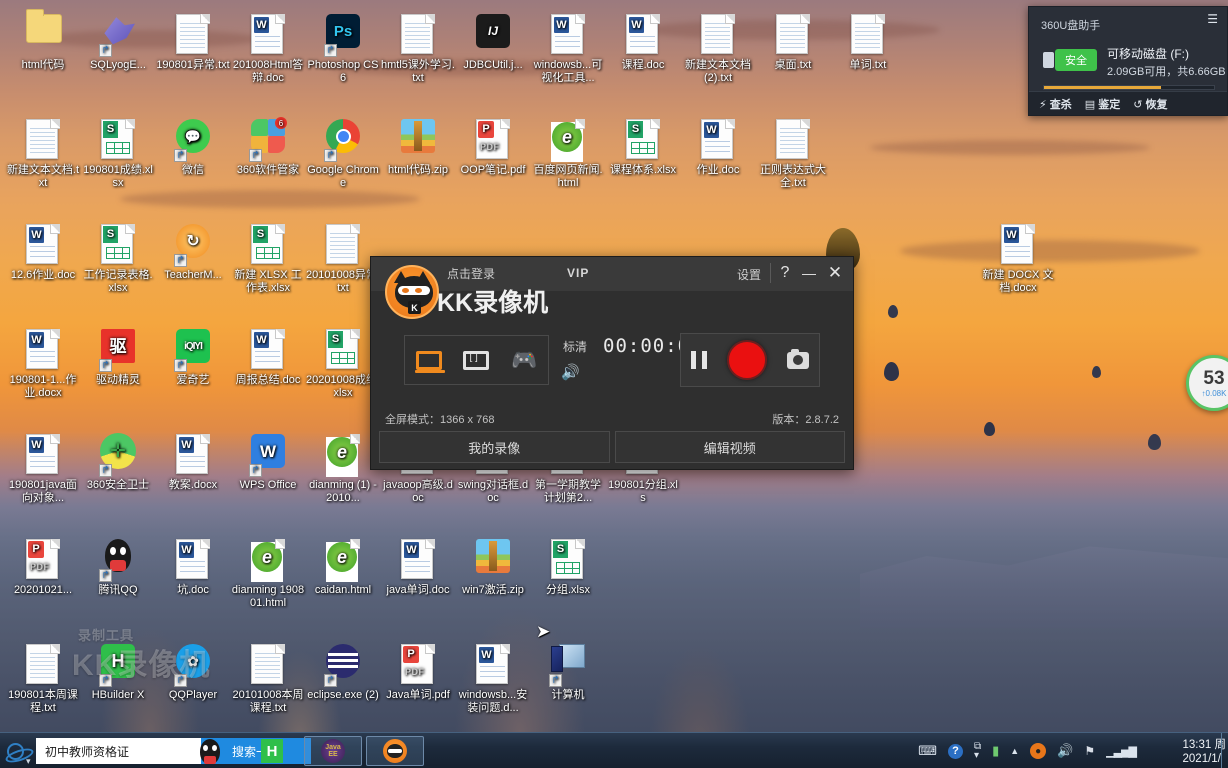  What do you see at coordinates (471, 273) in the screenshot?
I see `login-link: 点击登录` at bounding box center [471, 273].